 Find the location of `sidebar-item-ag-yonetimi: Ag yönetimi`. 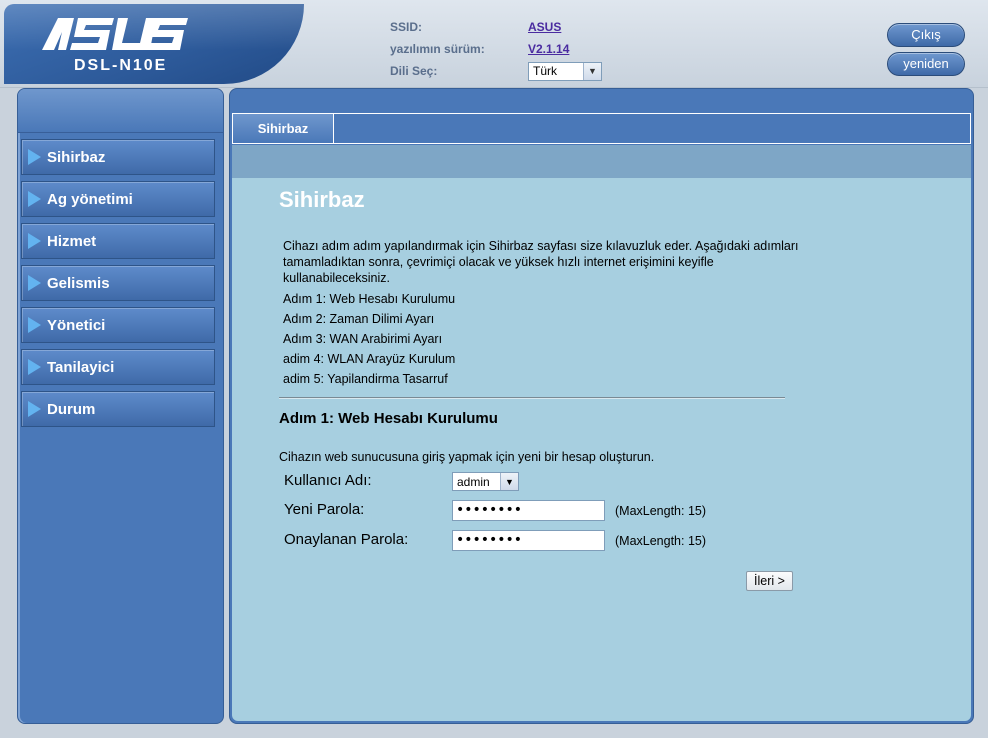

sidebar-item-ag-yonetimi: Ag yönetimi is located at coordinates (118, 199).